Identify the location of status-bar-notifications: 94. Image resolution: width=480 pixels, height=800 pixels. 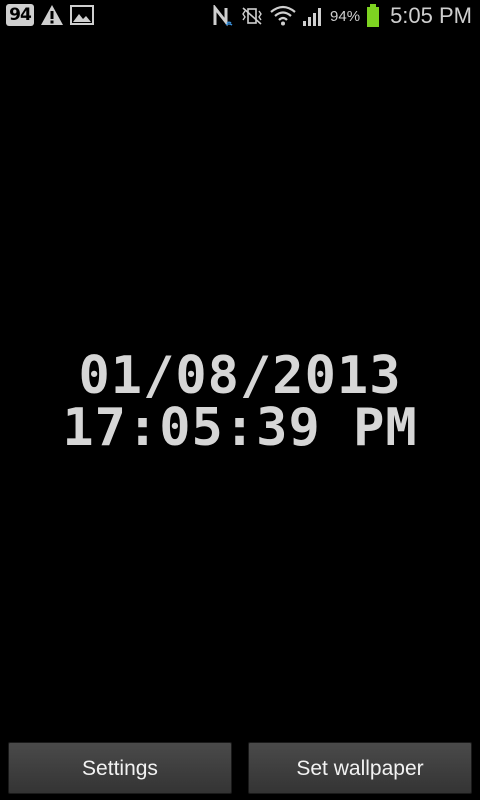
(50, 15).